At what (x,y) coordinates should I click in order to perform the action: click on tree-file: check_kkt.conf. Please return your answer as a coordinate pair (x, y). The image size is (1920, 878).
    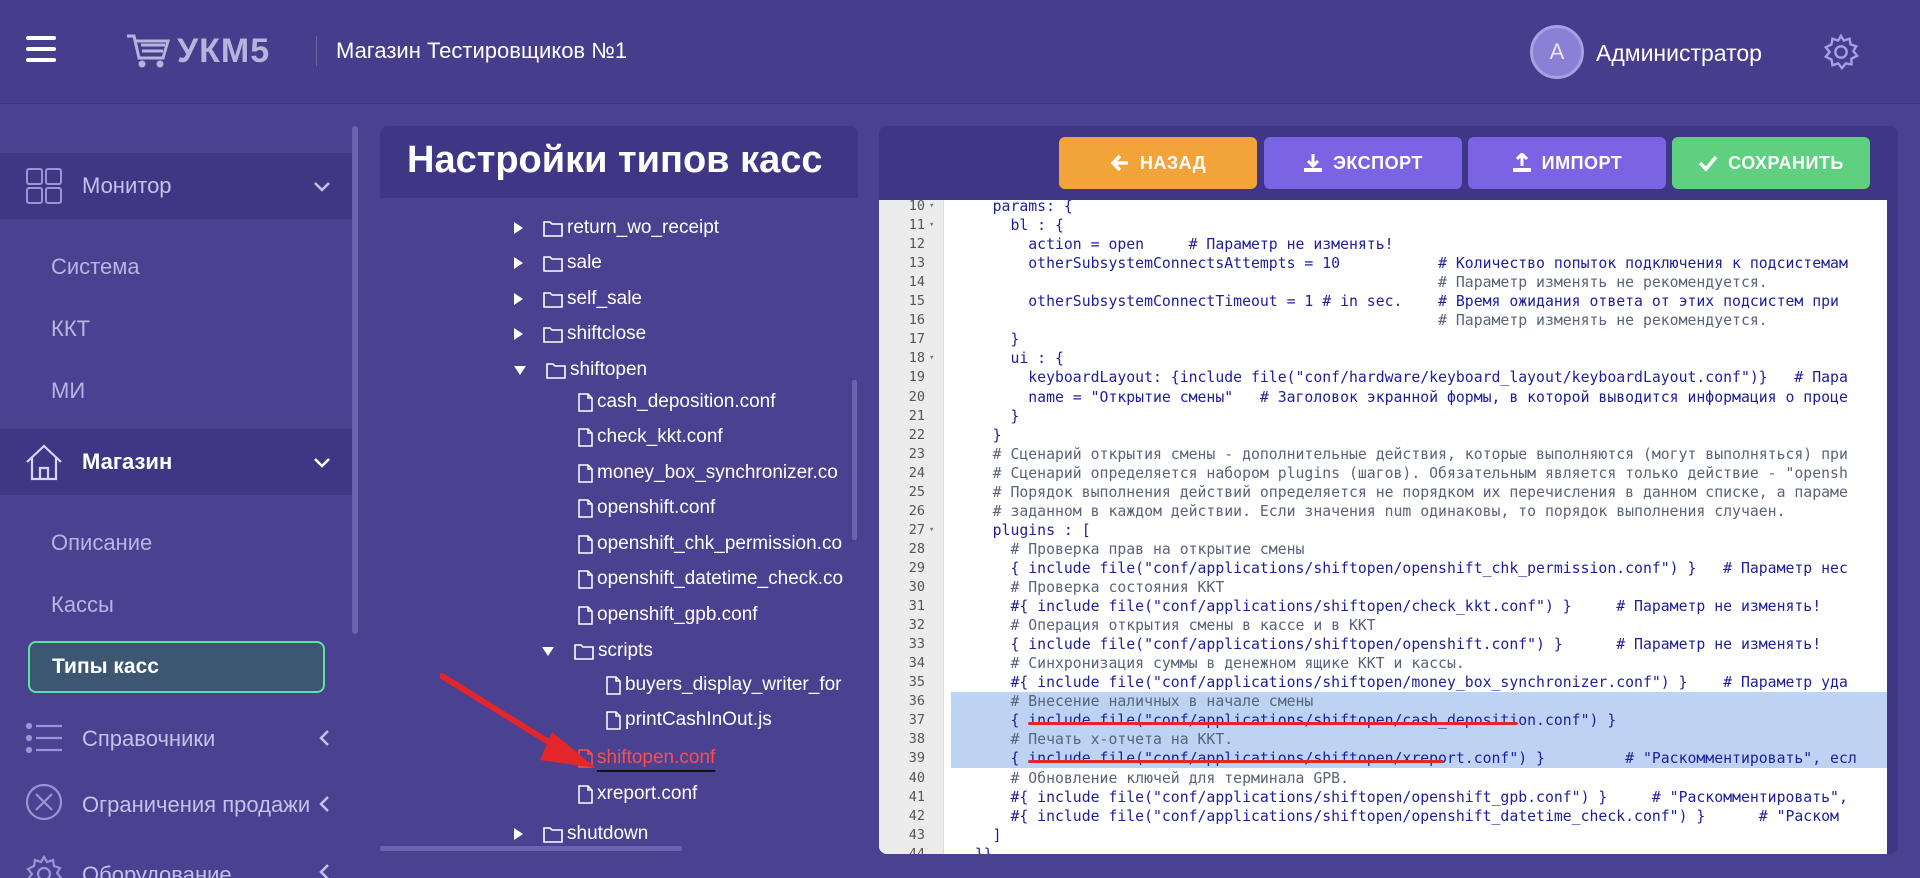
    Looking at the image, I should click on (650, 437).